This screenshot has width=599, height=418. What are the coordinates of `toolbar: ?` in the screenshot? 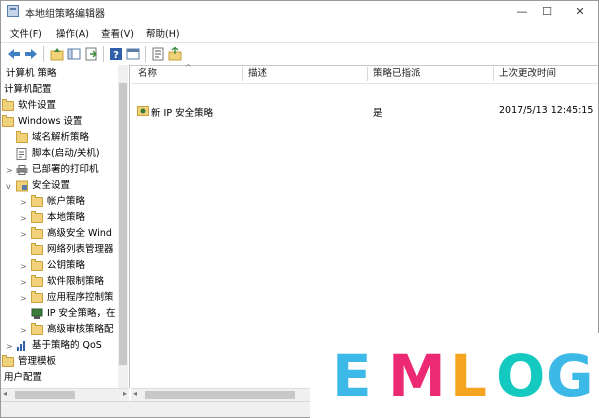 It's located at (299, 54).